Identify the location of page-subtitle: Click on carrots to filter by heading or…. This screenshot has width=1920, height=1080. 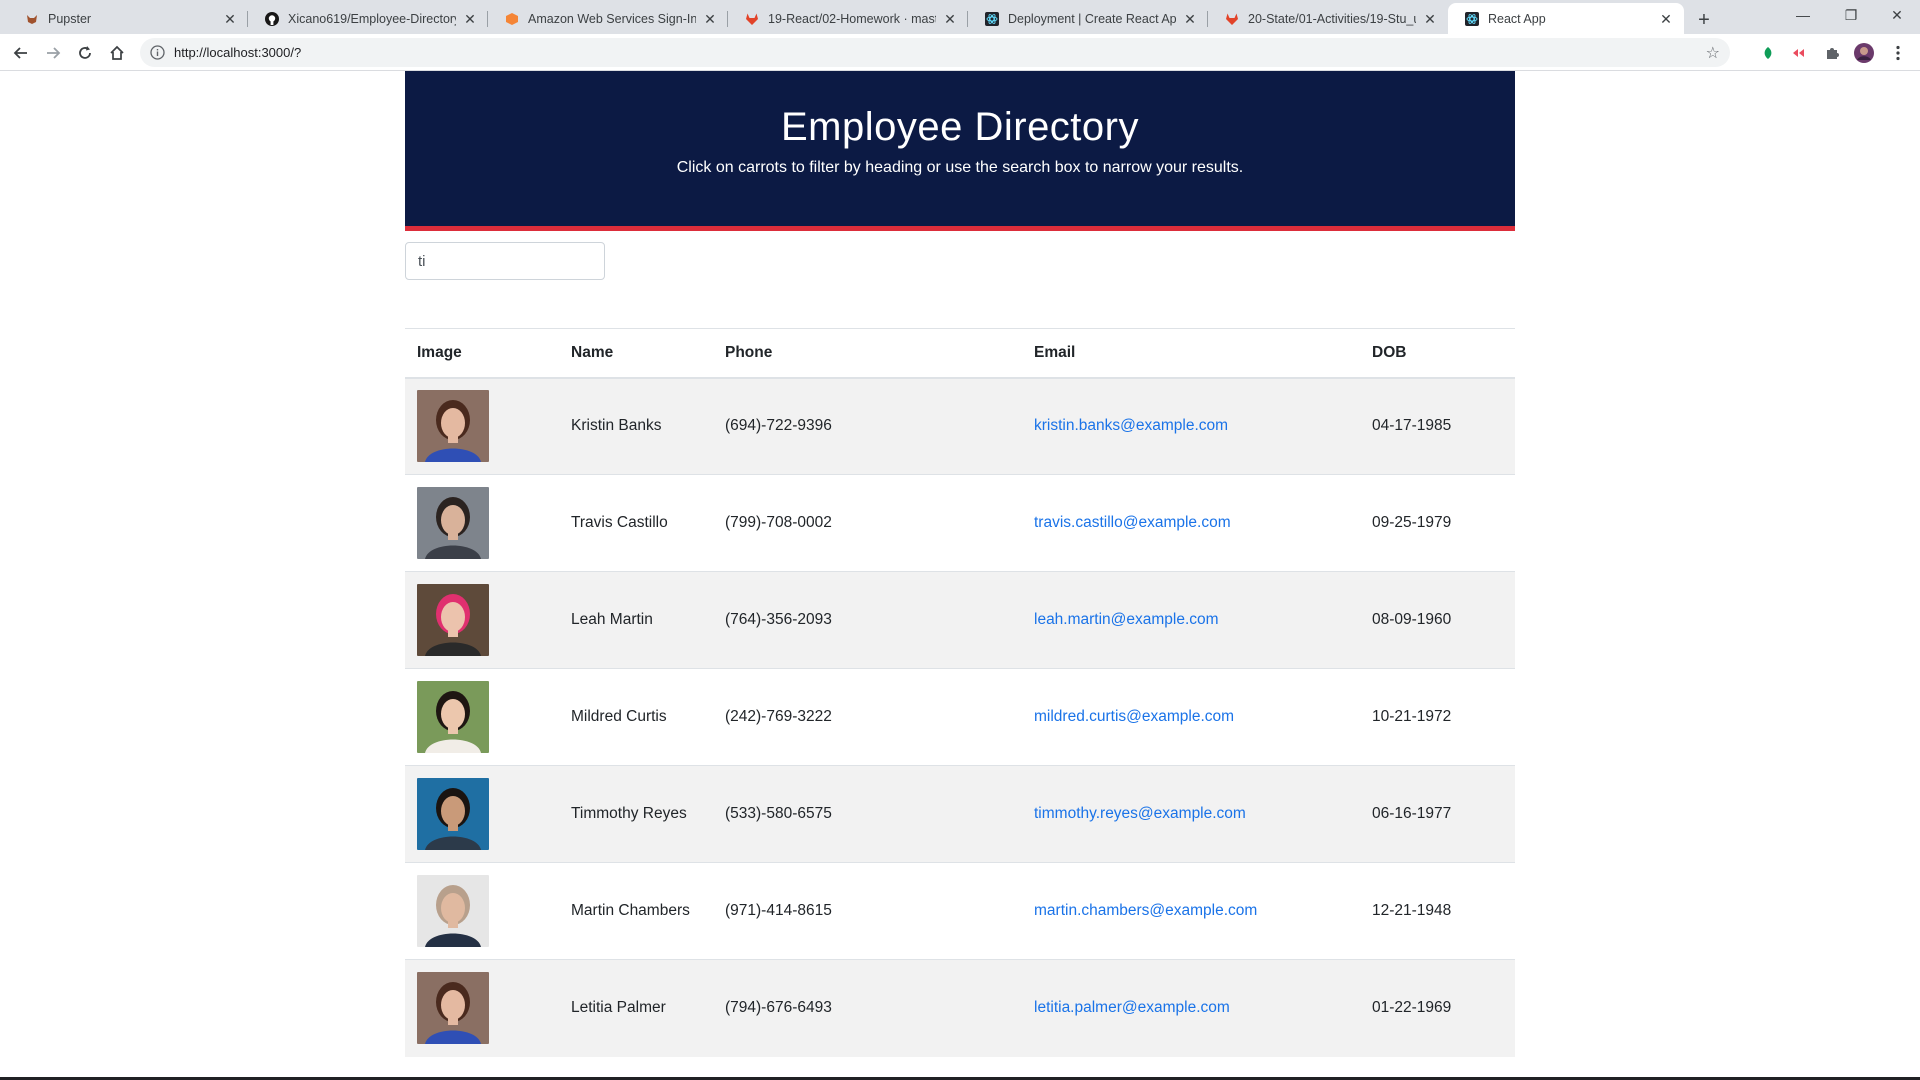
(960, 167).